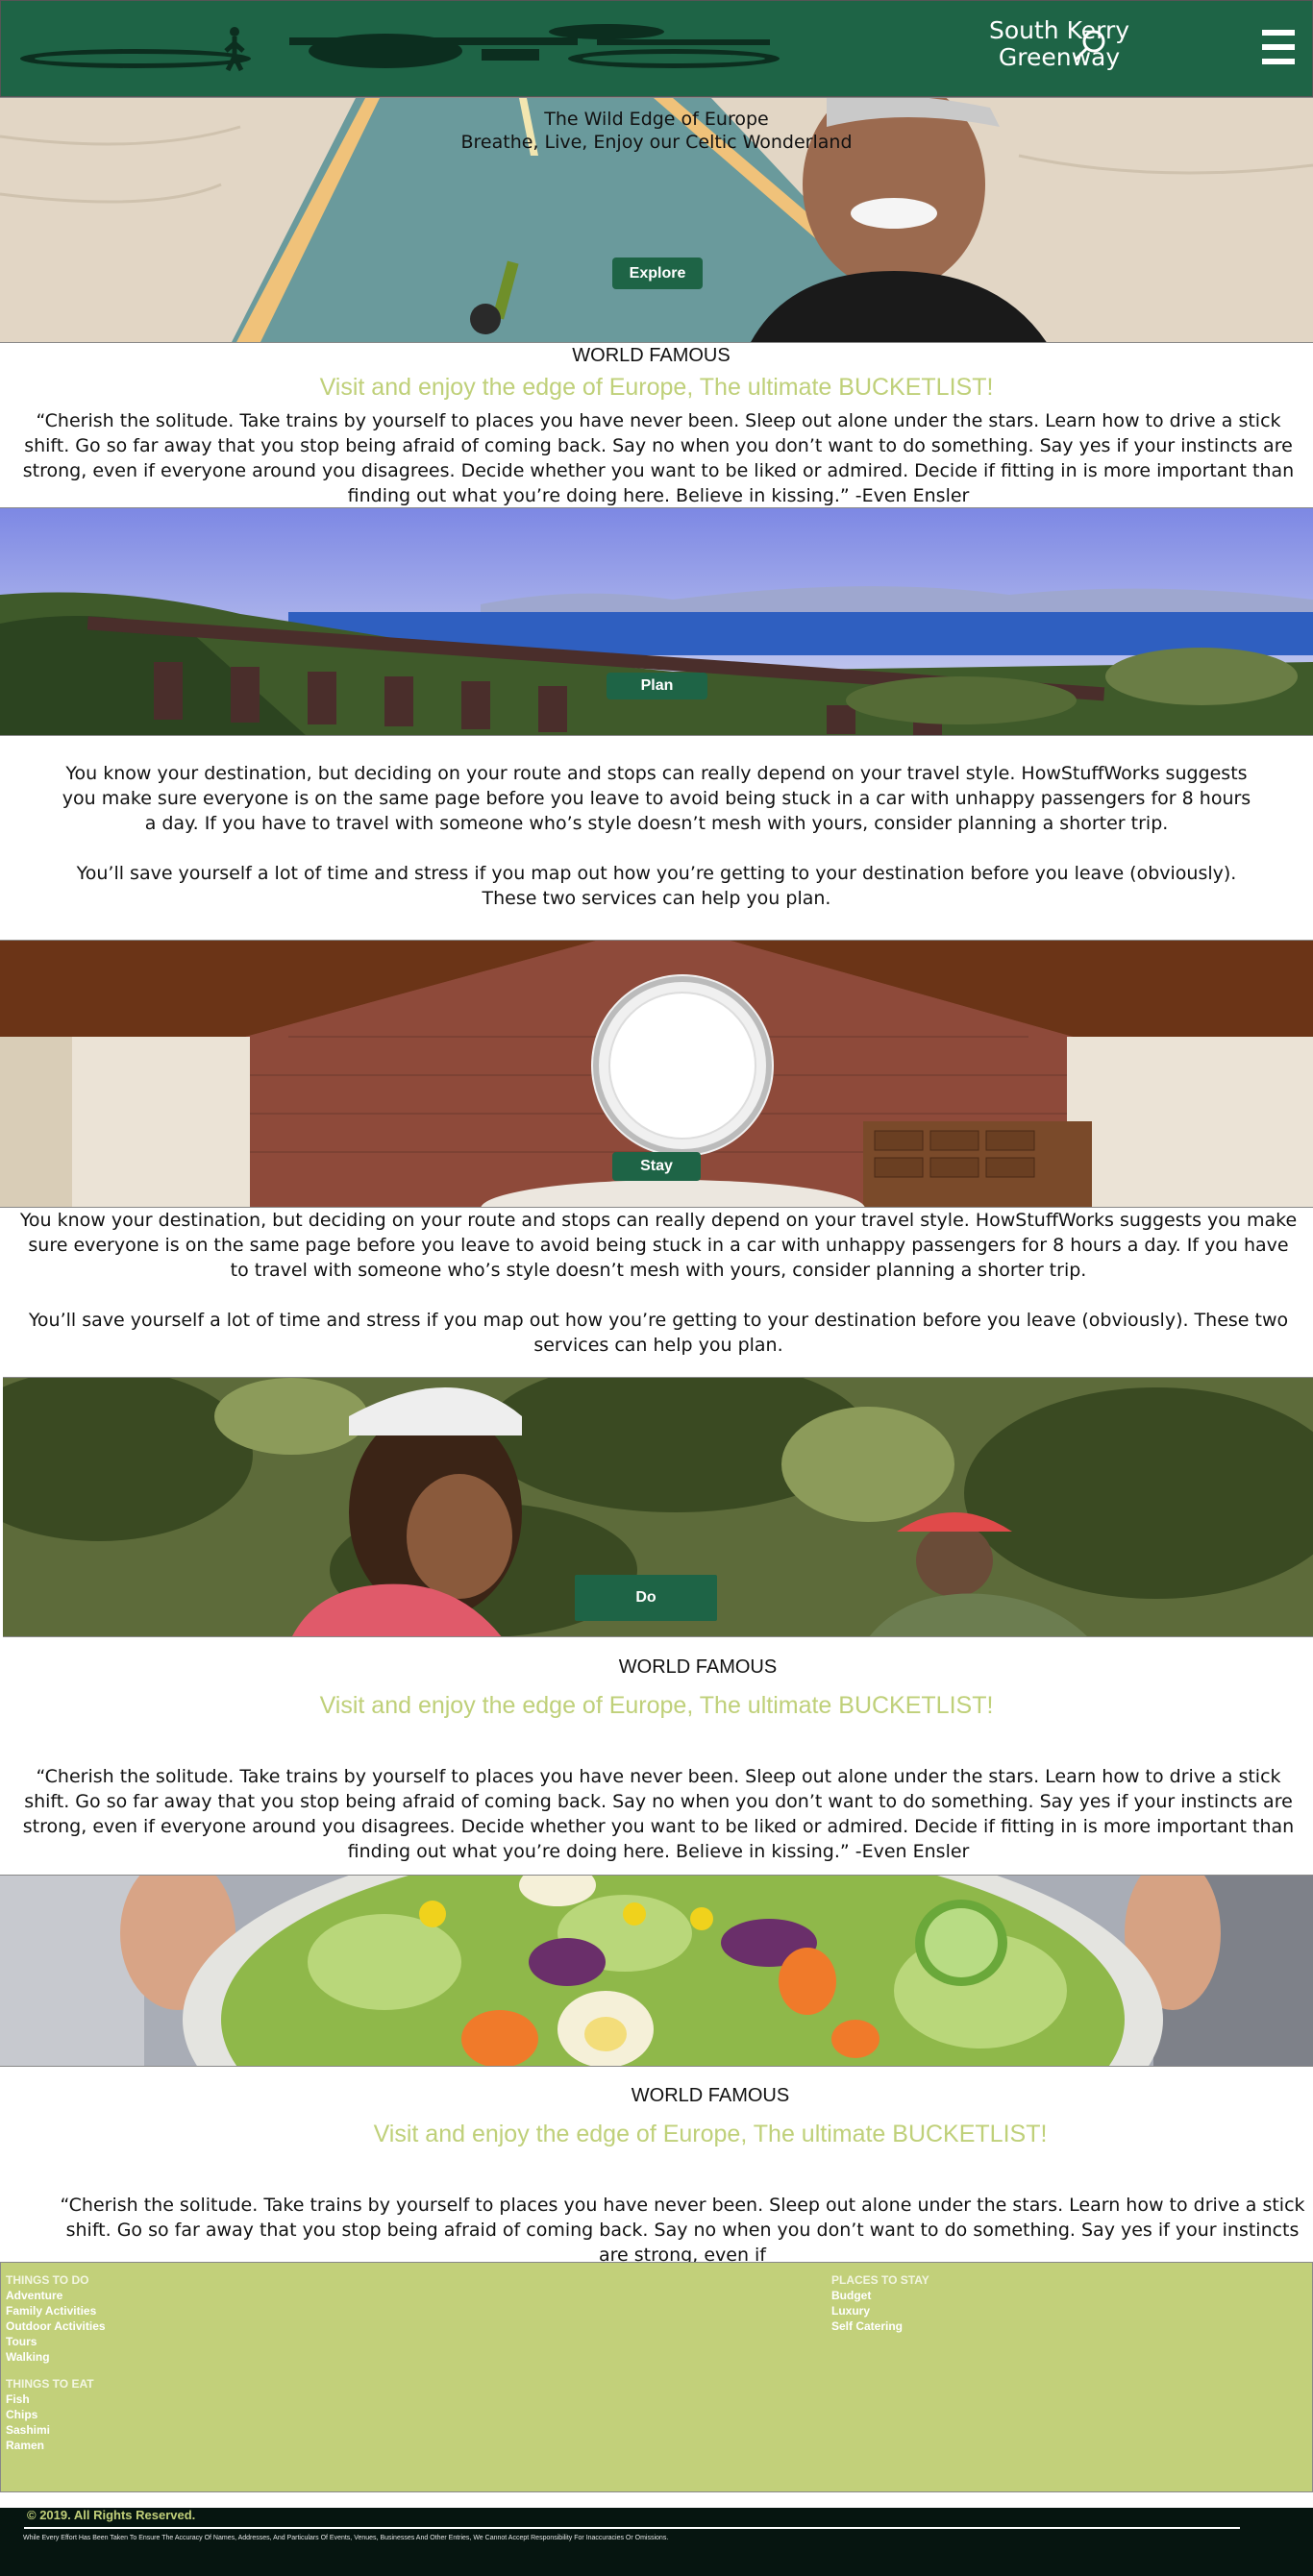  What do you see at coordinates (56, 2310) in the screenshot?
I see `footer-link-family-activities: Family Activities` at bounding box center [56, 2310].